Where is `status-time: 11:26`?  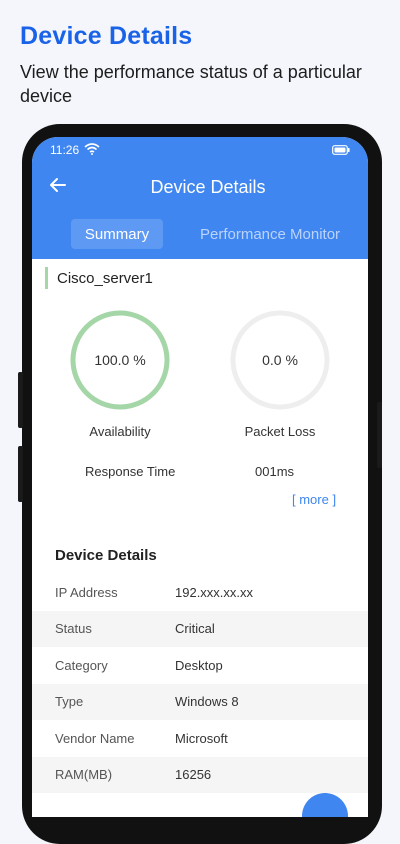 status-time: 11:26 is located at coordinates (65, 150).